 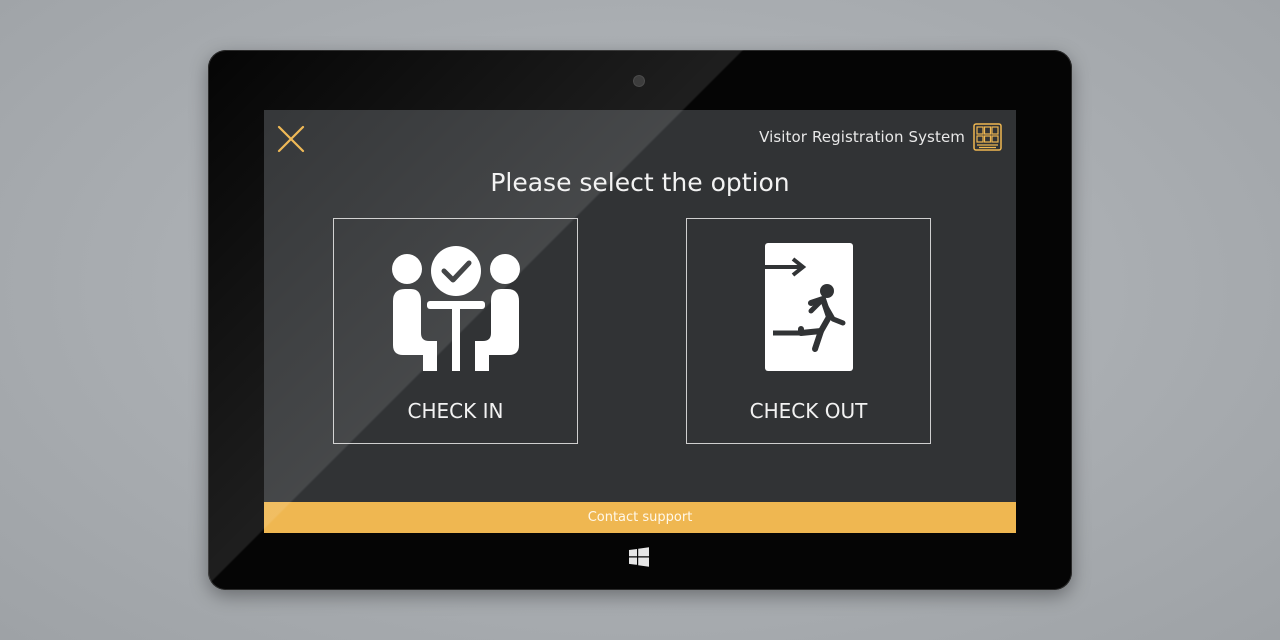 I want to click on contact-support-label: Contact support, so click(x=640, y=517).